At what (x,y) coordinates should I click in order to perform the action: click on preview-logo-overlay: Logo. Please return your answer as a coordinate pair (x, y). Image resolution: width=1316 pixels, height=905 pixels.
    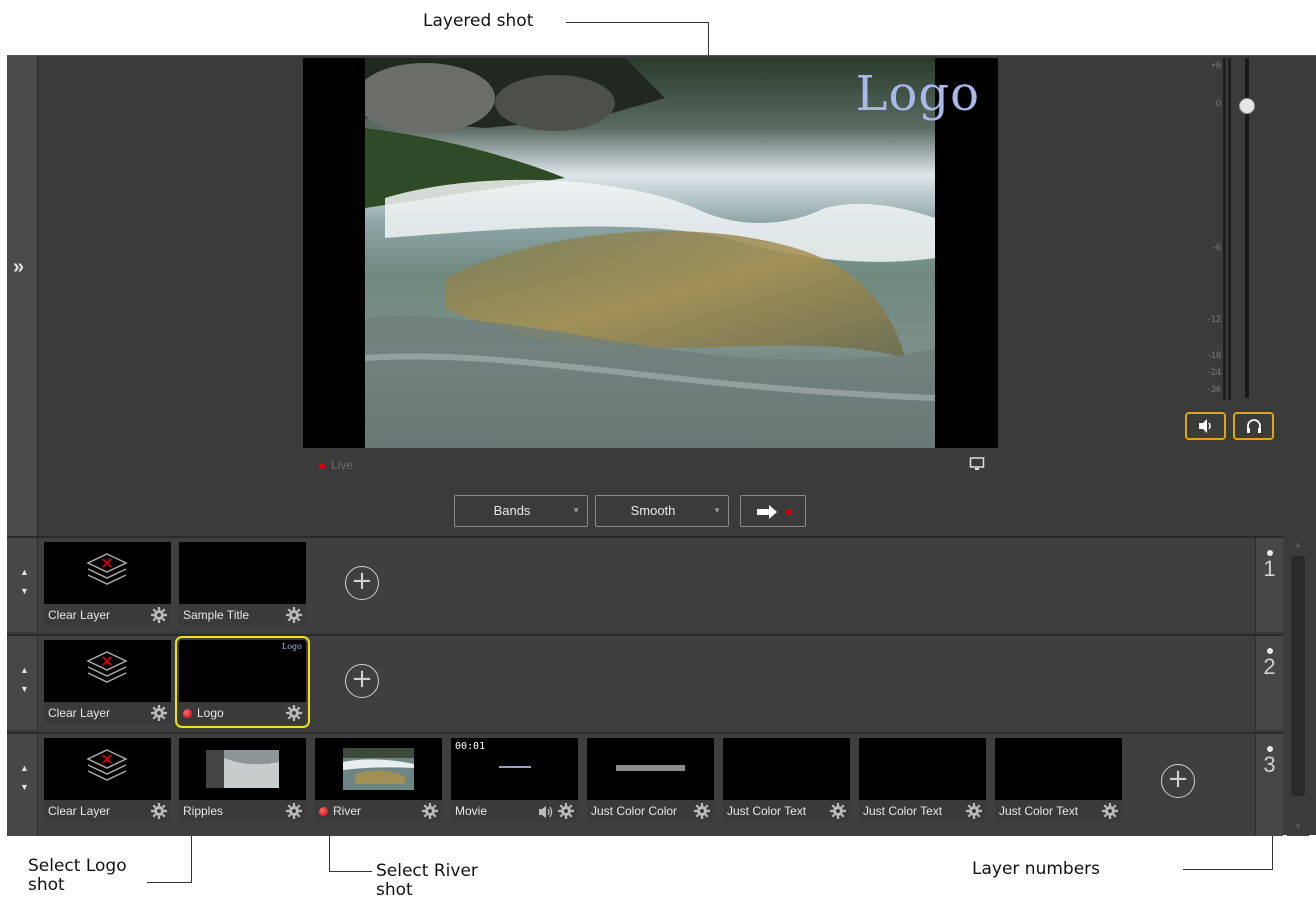
    Looking at the image, I should click on (917, 94).